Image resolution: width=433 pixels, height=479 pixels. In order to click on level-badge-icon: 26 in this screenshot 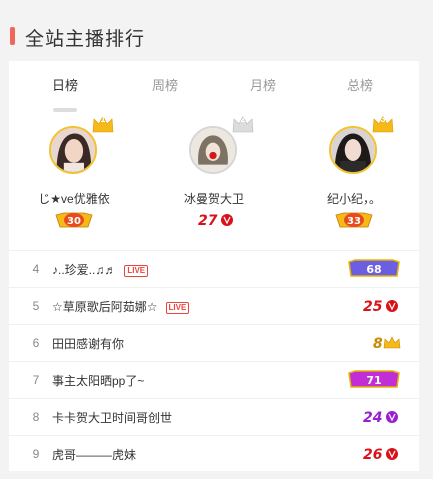, I will do `click(380, 455)`.